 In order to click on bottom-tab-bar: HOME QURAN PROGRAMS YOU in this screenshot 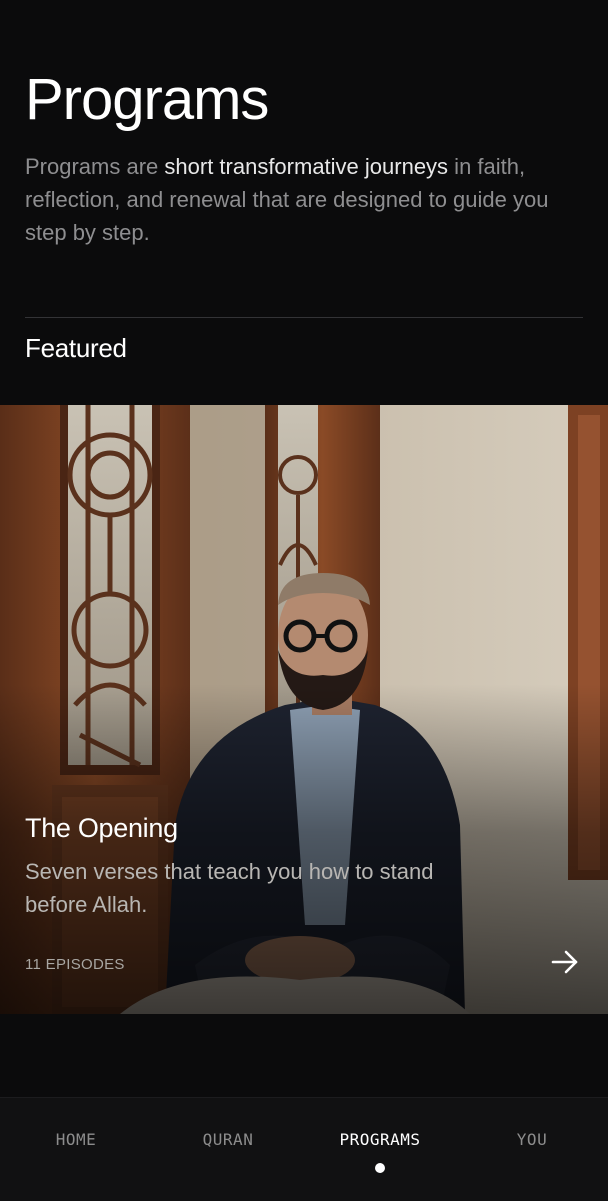, I will do `click(304, 1149)`.